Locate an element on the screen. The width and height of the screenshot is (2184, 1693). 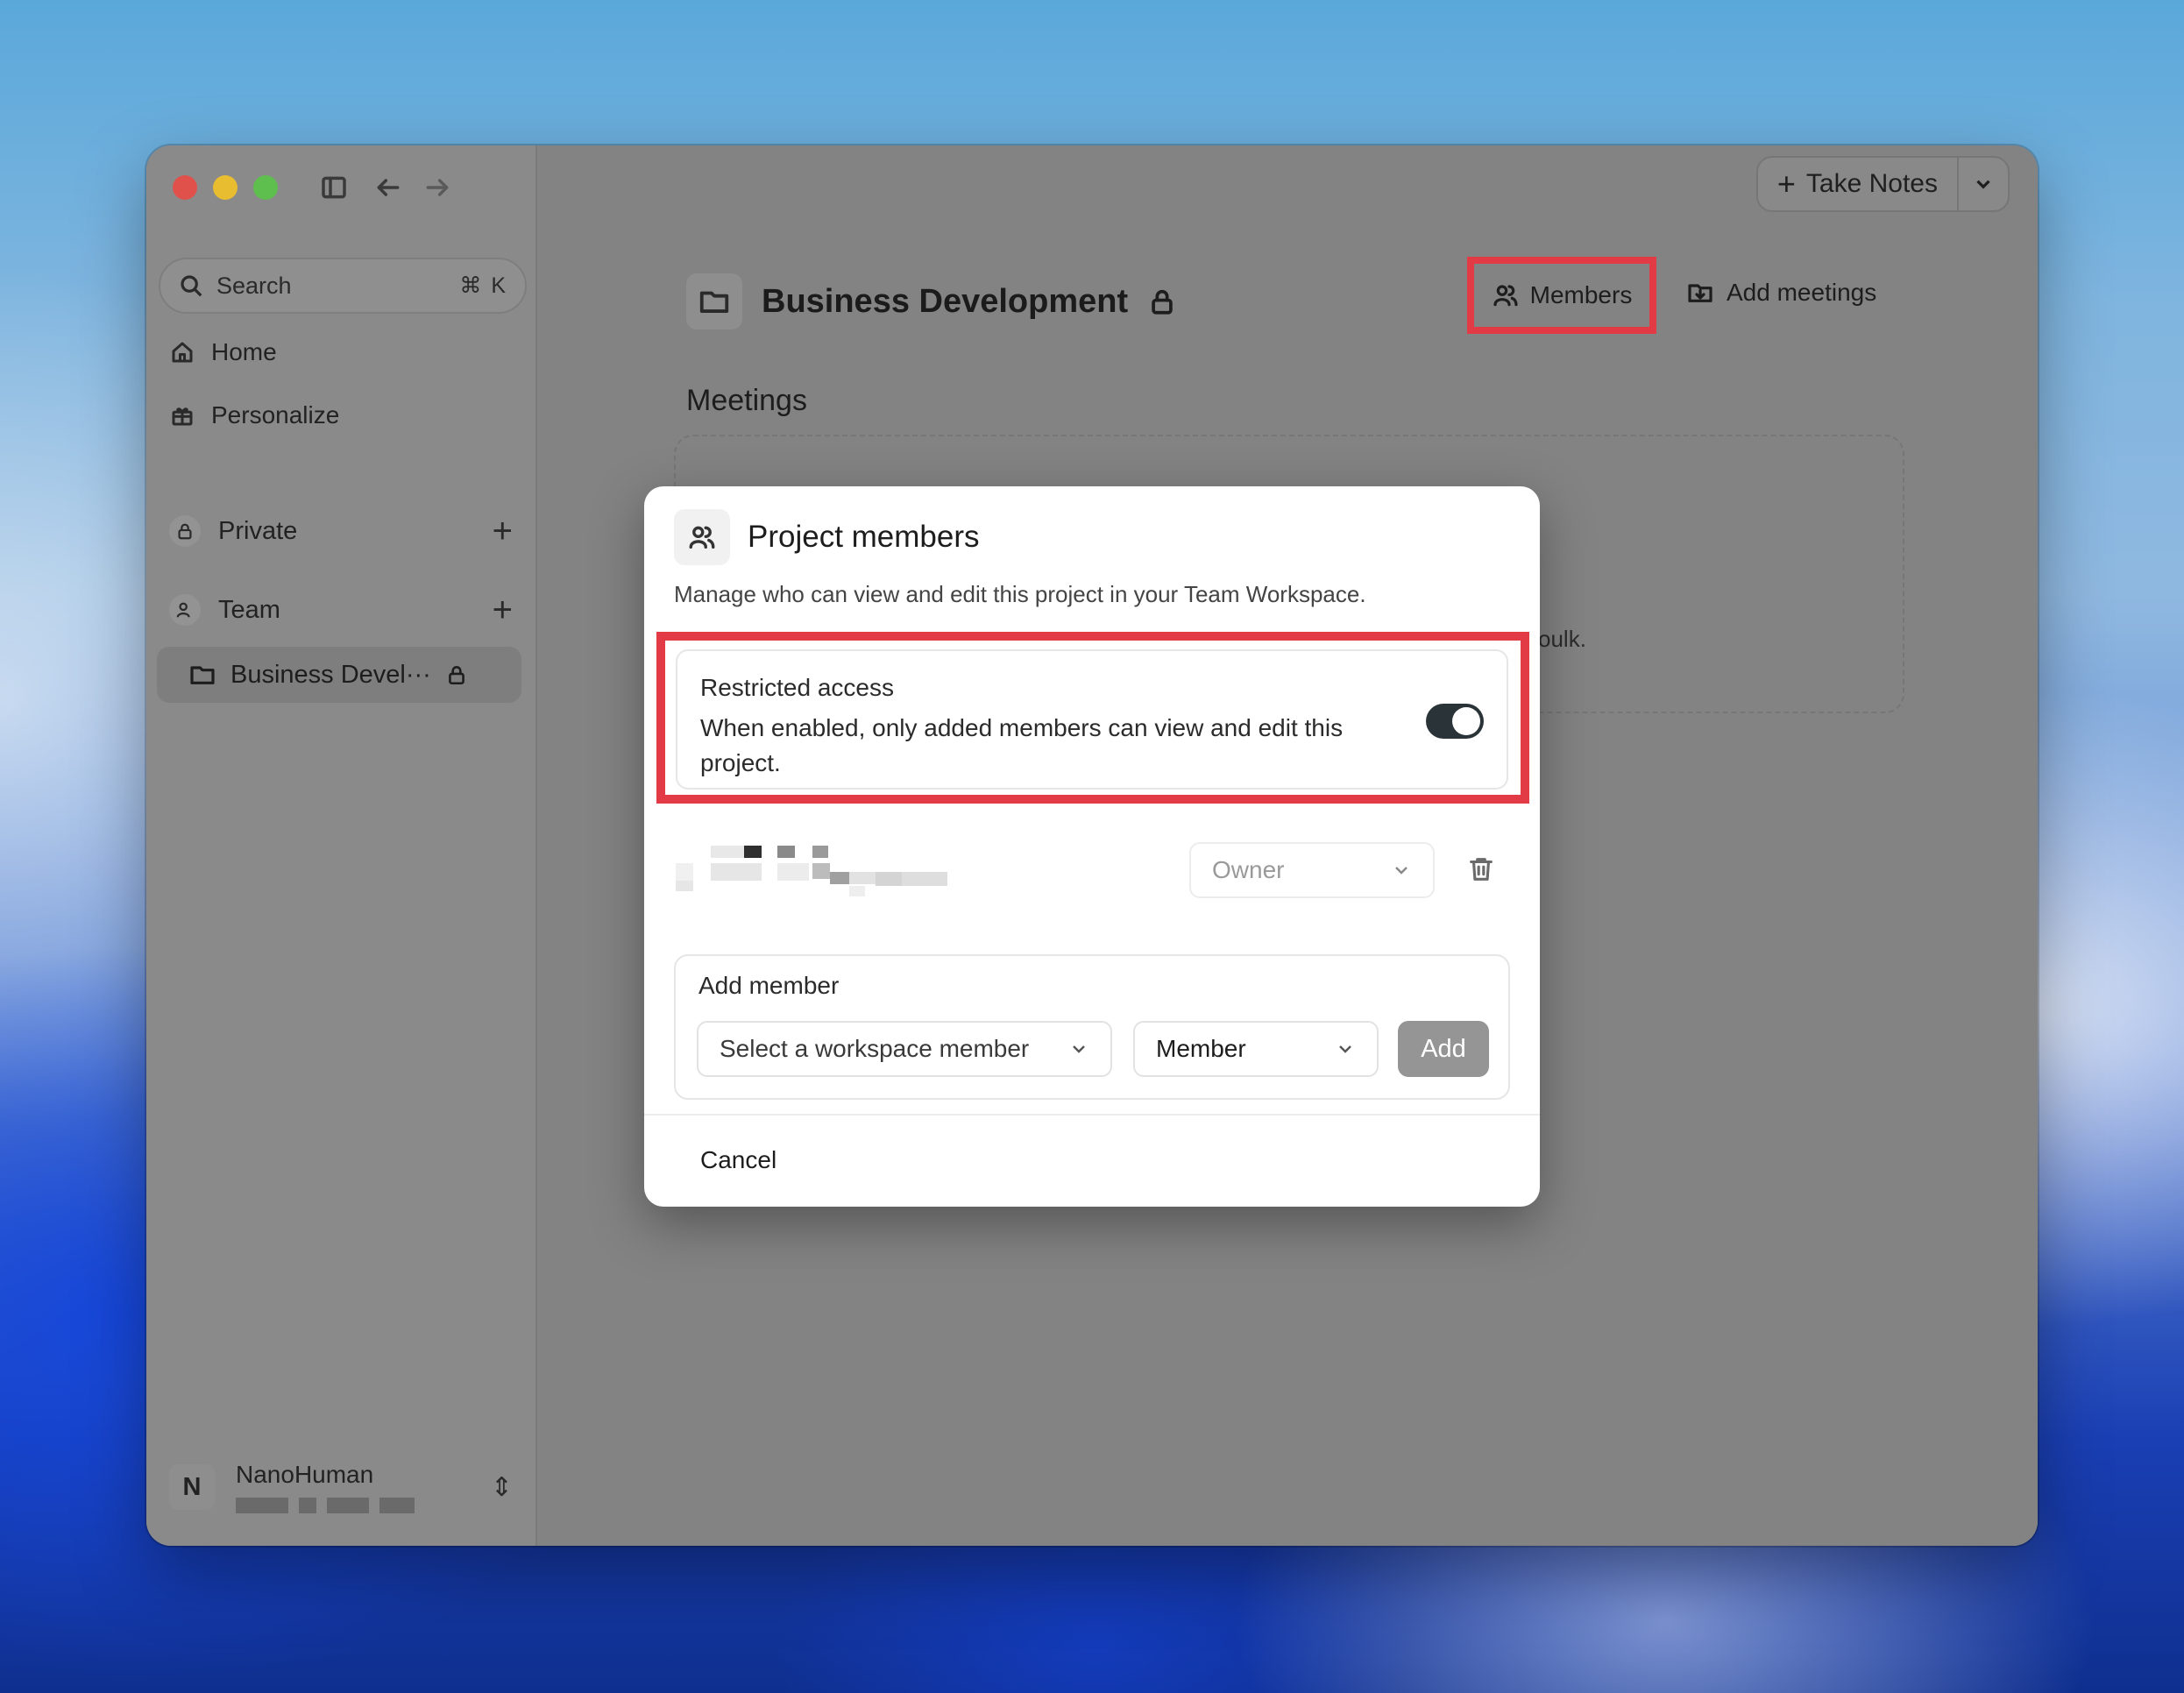
workspace-member-placeholder: Select a workspace member is located at coordinates (875, 1048).